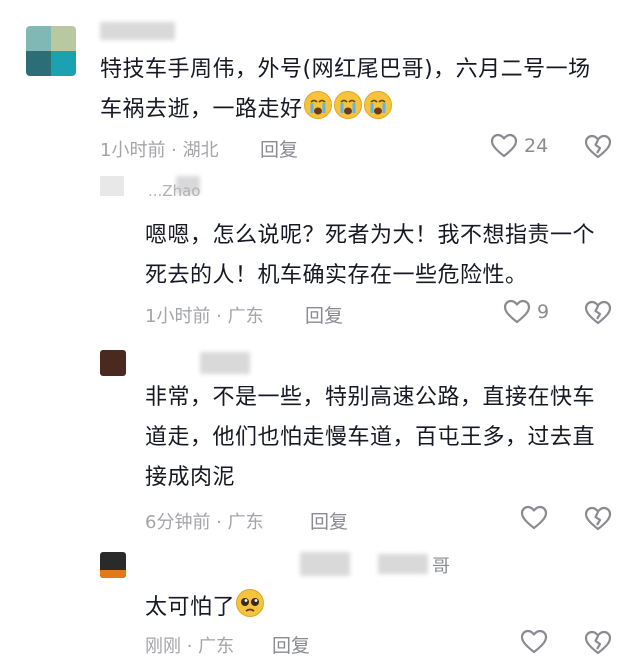  What do you see at coordinates (178, 522) in the screenshot?
I see `comment-time: 6分钟前` at bounding box center [178, 522].